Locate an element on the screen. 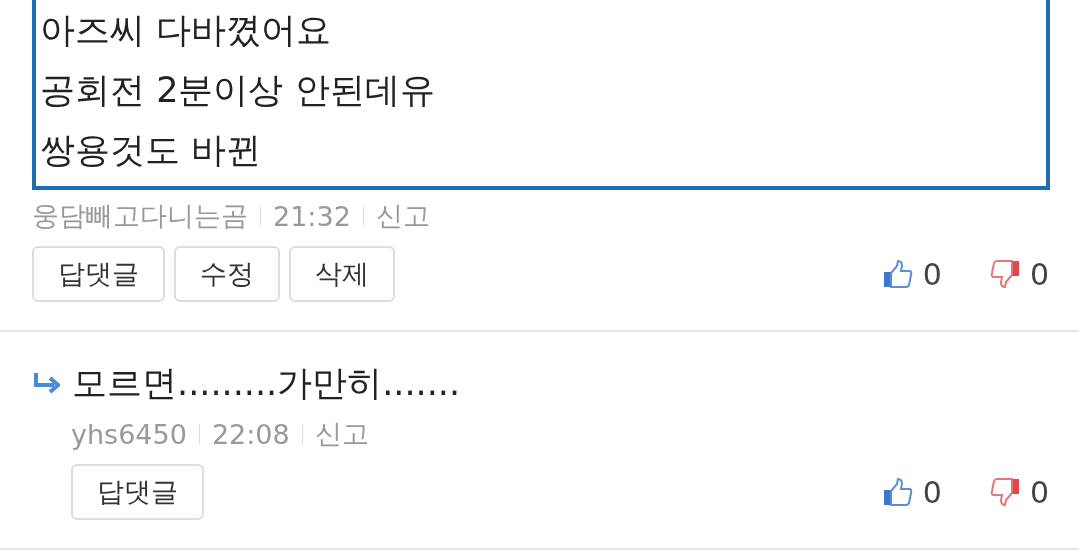 The width and height of the screenshot is (1079, 551). author-name: yhs6450 is located at coordinates (129, 434).